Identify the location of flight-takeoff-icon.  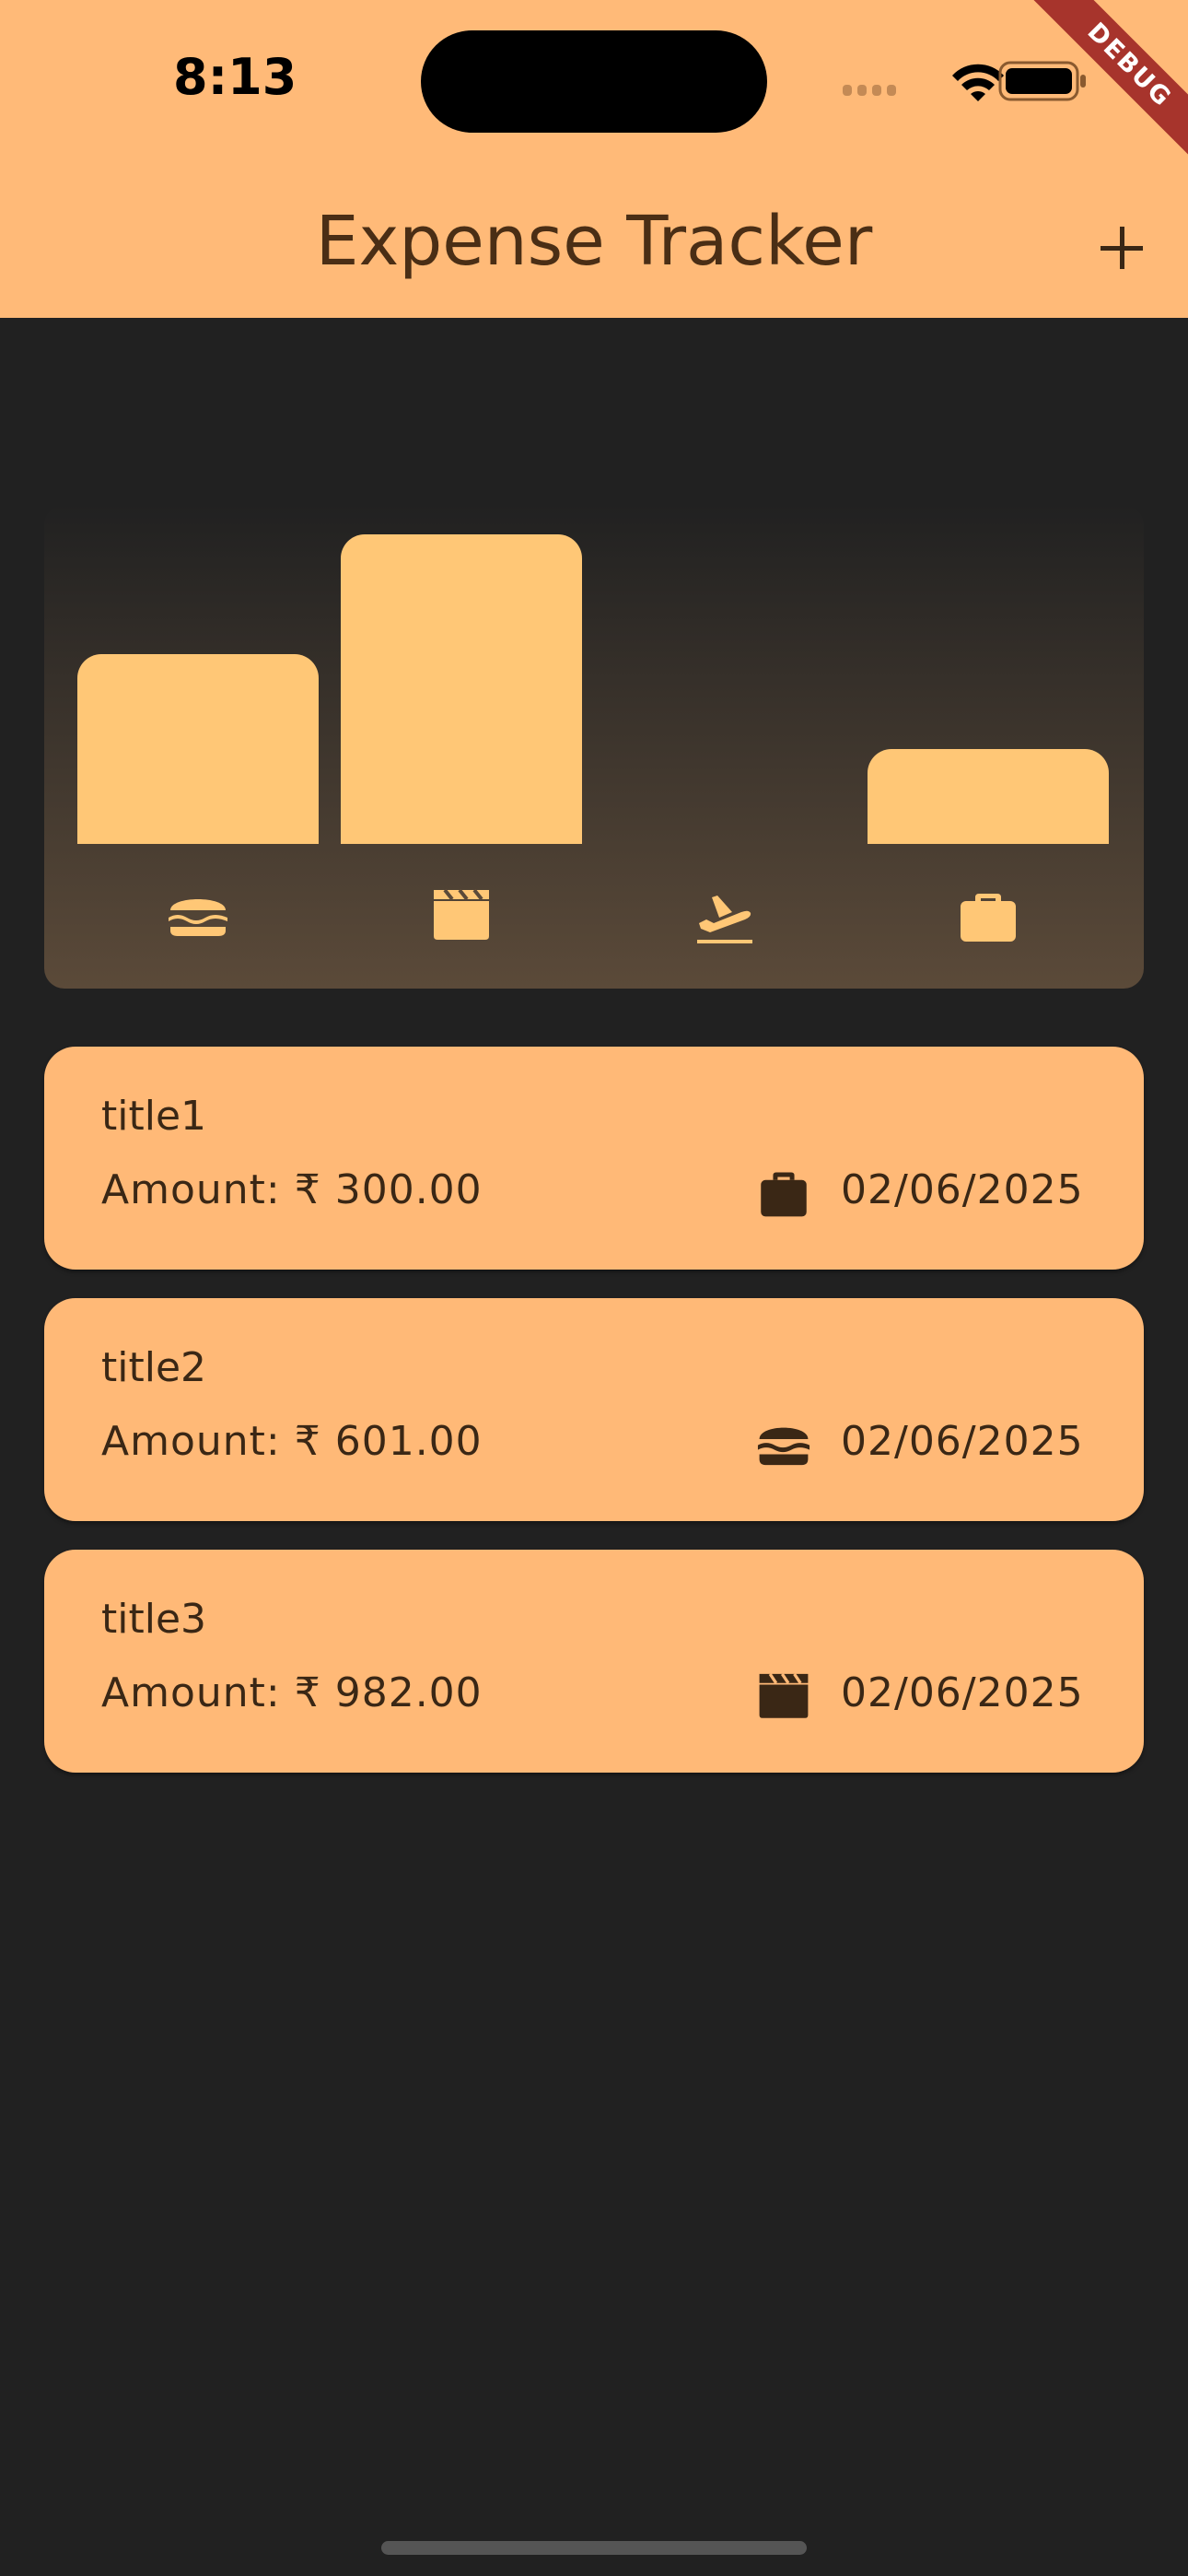
(724, 919).